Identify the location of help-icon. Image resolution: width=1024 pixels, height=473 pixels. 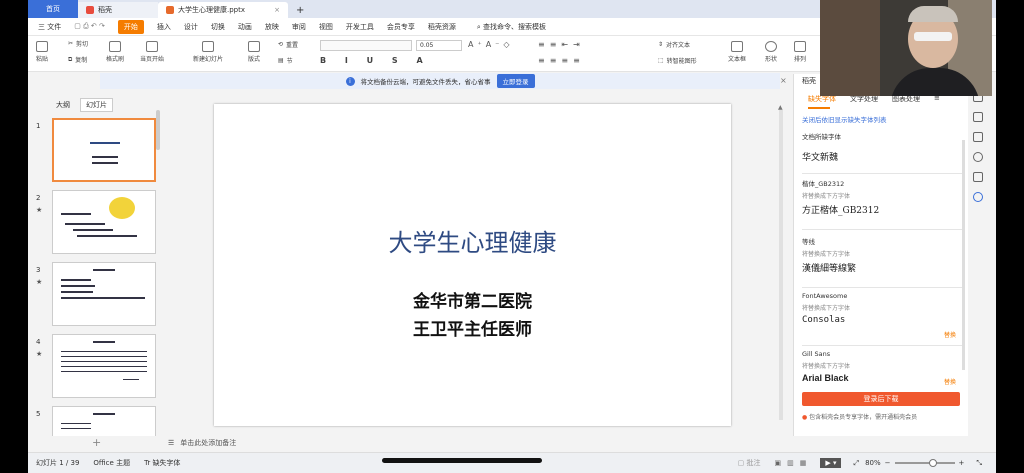
(978, 197).